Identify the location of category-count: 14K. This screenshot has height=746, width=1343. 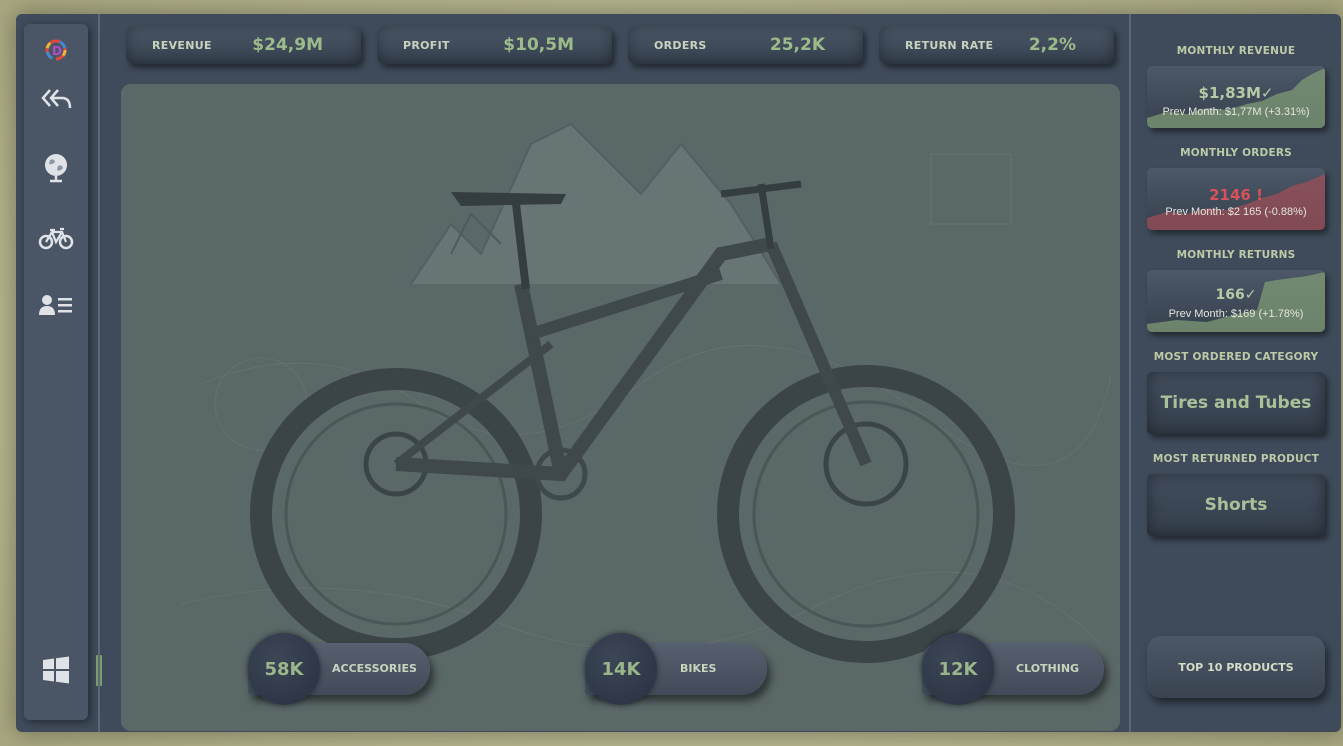
(621, 669).